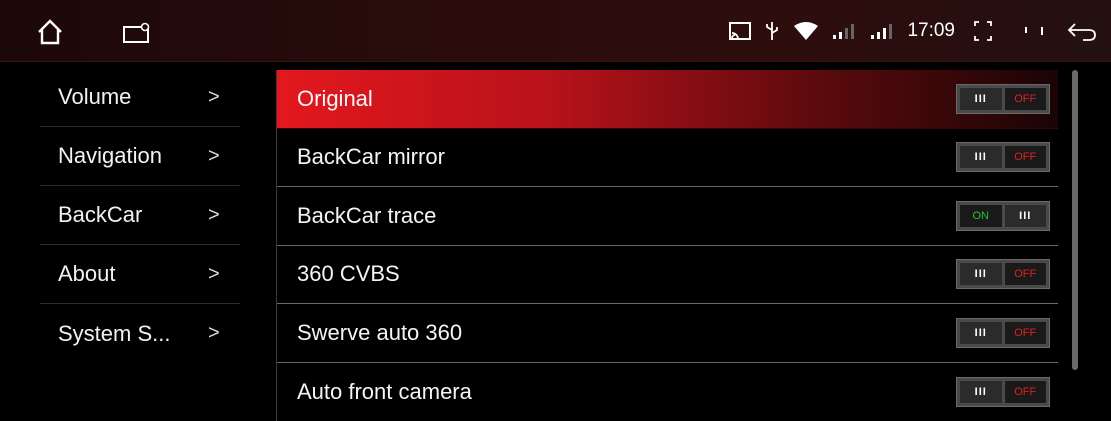 The width and height of the screenshot is (1111, 421). What do you see at coordinates (371, 157) in the screenshot?
I see `setting-label: BackCar mirror` at bounding box center [371, 157].